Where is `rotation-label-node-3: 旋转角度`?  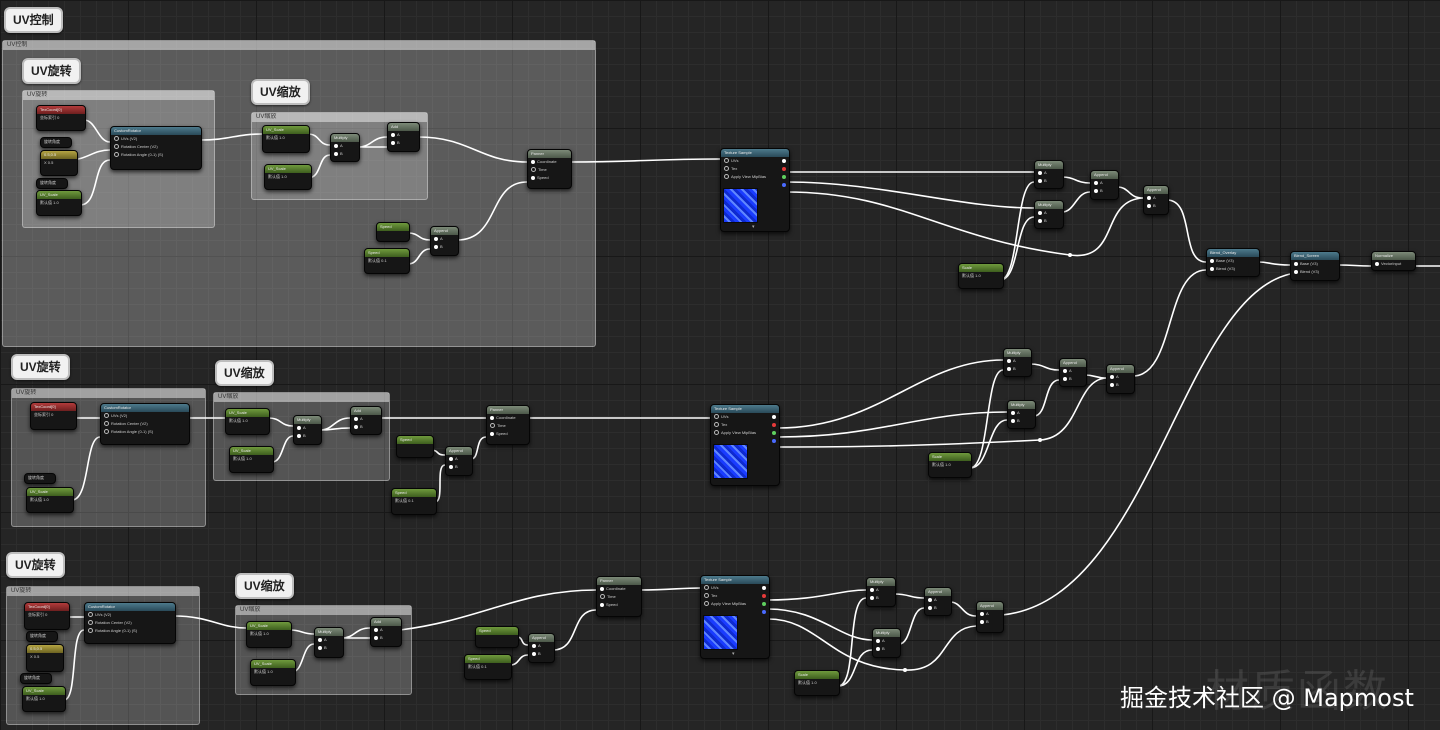 rotation-label-node-3: 旋转角度 is located at coordinates (36, 678).